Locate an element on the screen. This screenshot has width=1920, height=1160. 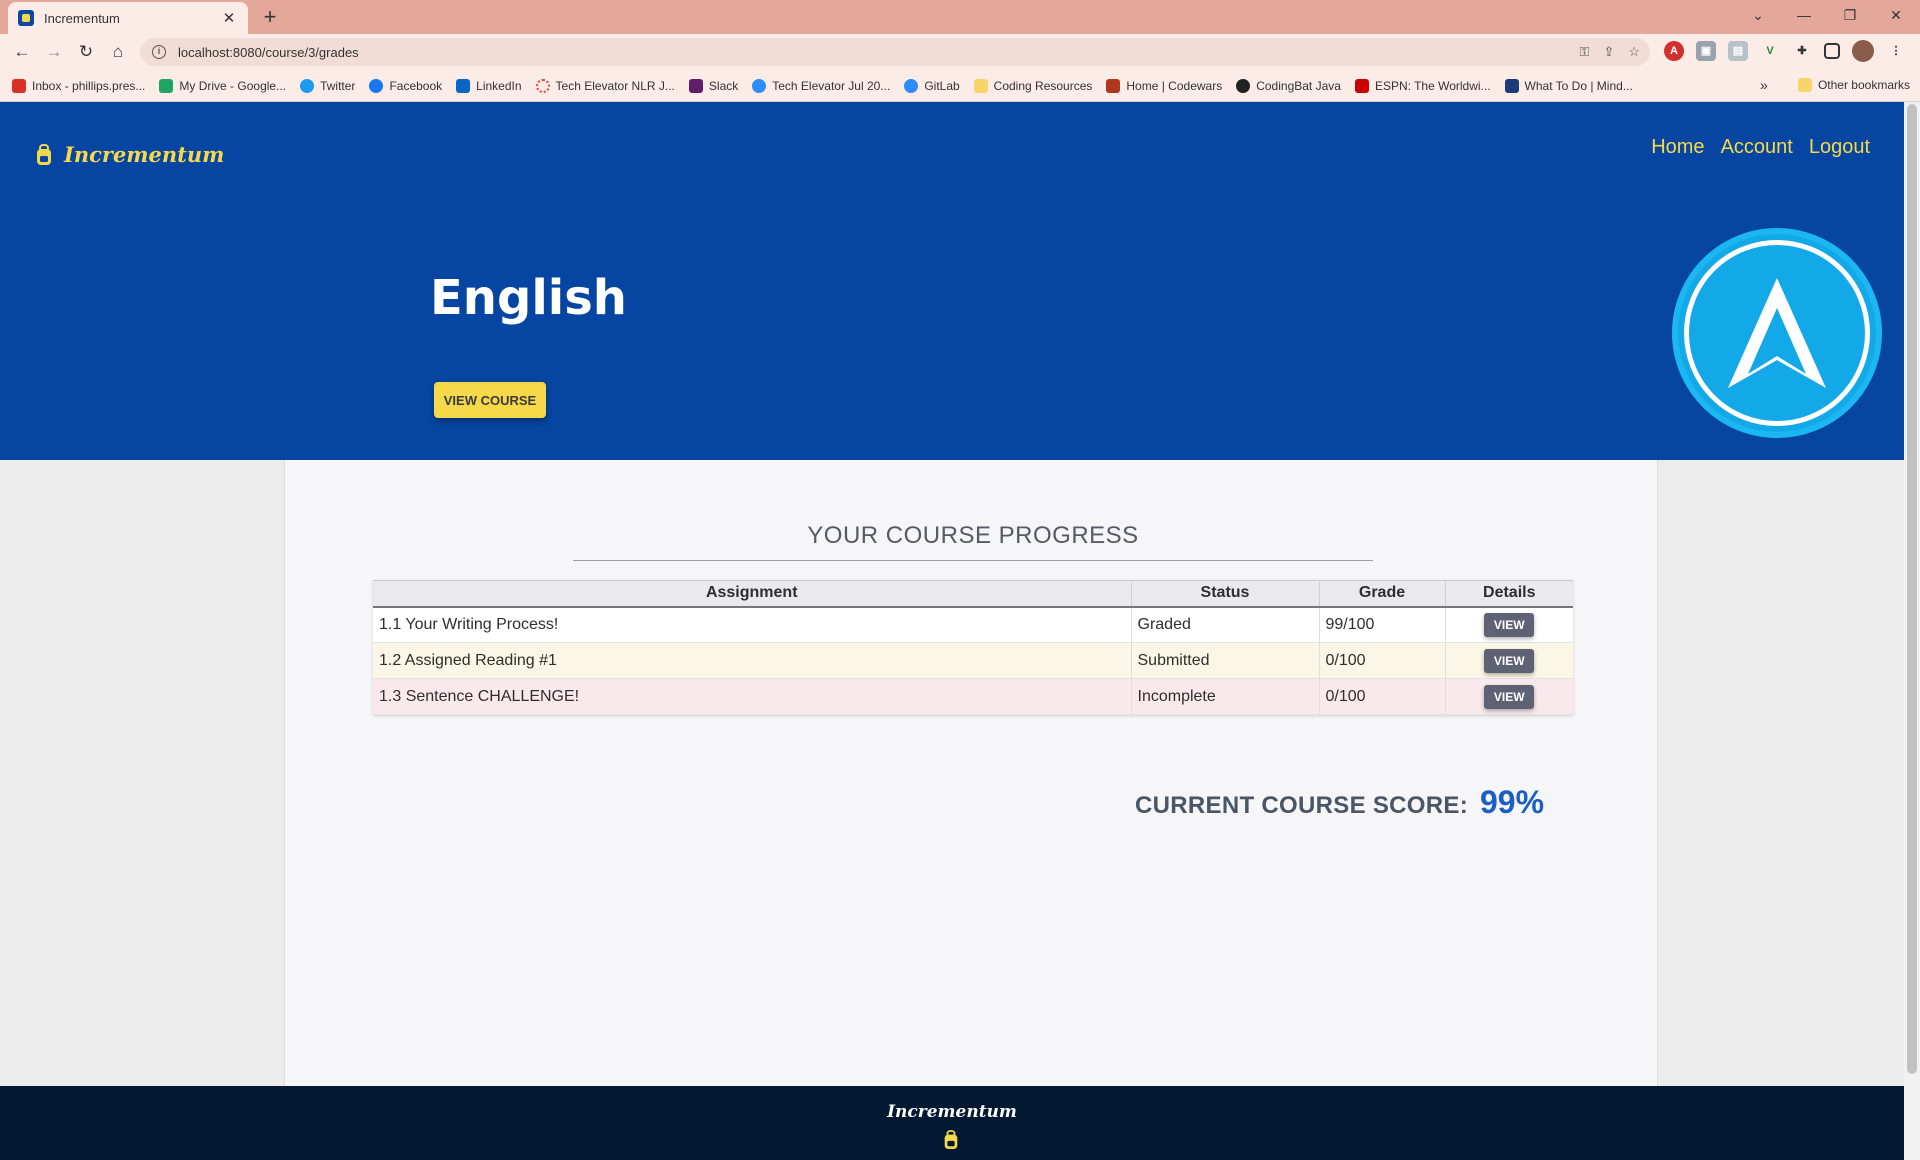
nav-logout-link: Logout is located at coordinates (1839, 147).